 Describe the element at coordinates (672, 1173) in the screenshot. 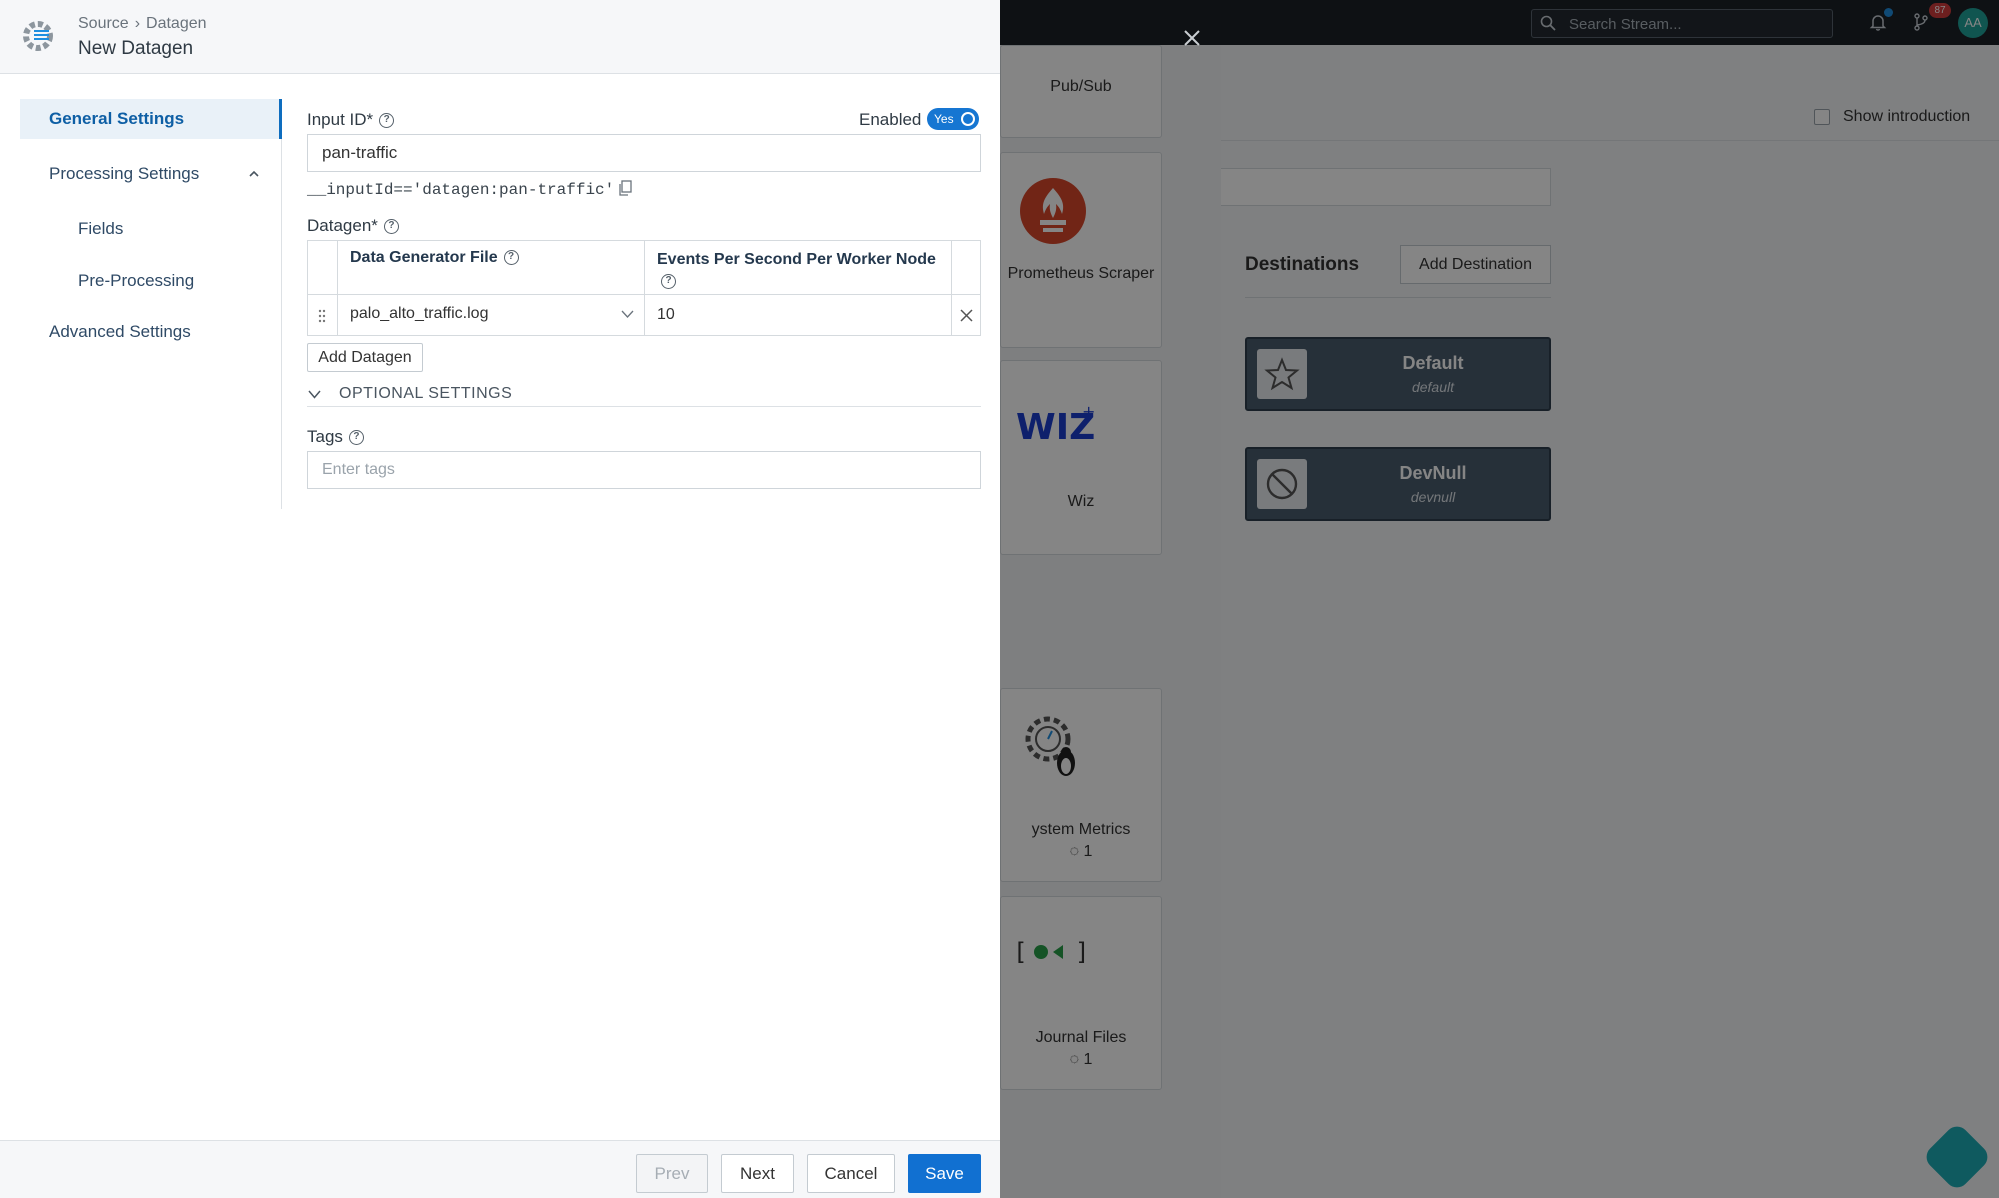

I see `prev-button: Prev` at that location.